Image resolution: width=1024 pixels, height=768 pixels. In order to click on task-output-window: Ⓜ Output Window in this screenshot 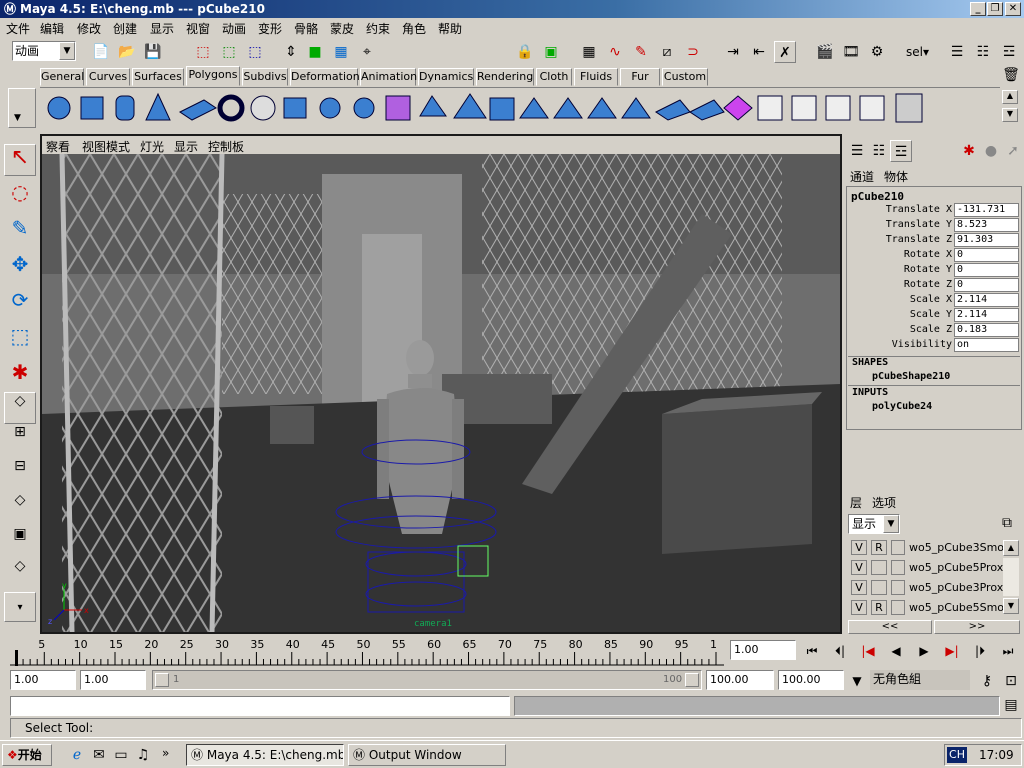, I will do `click(427, 755)`.